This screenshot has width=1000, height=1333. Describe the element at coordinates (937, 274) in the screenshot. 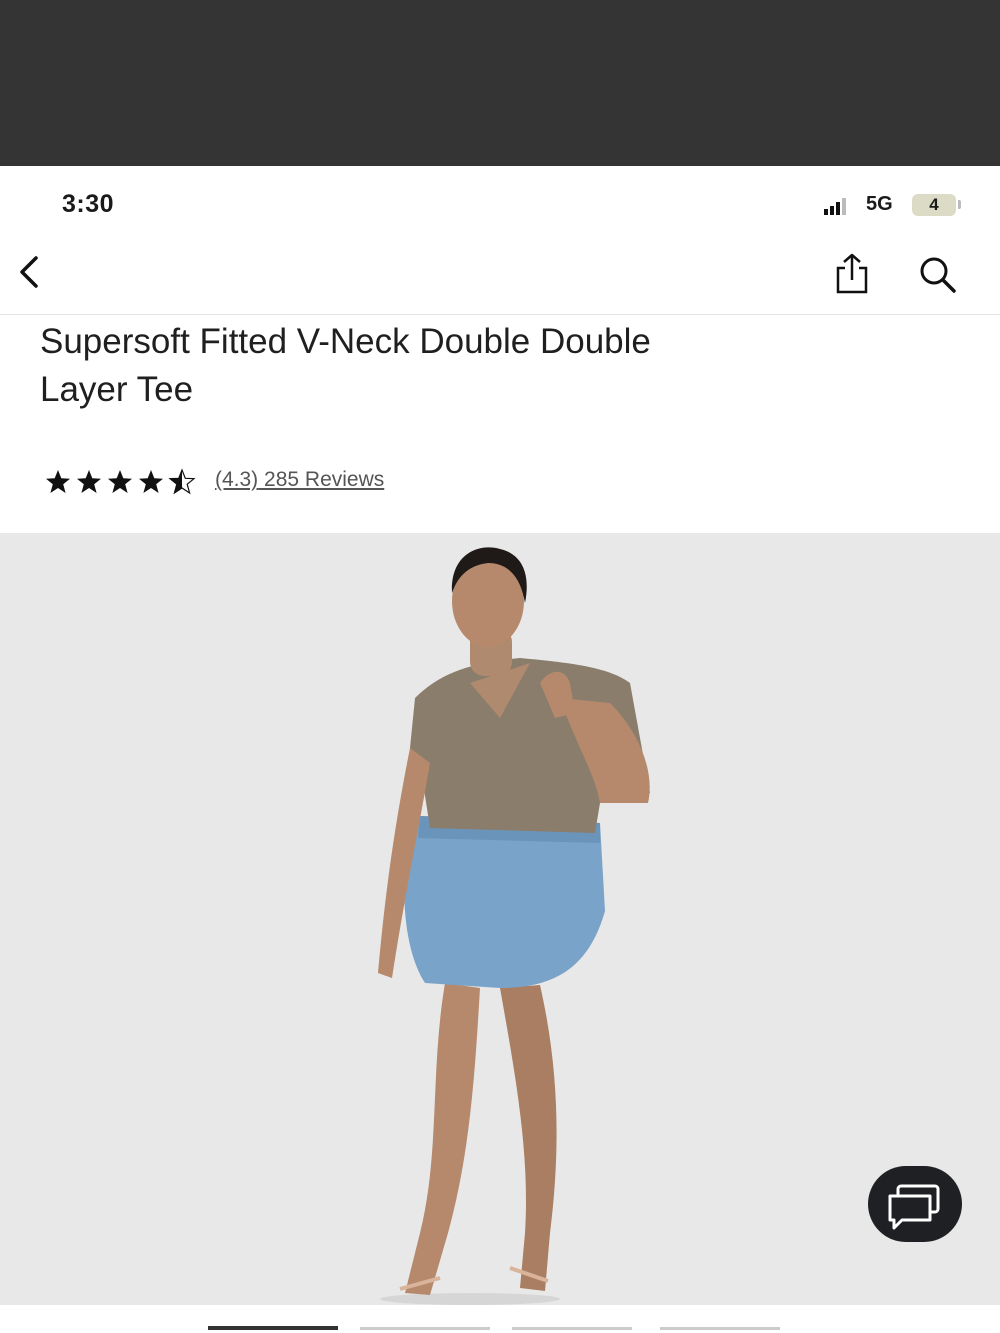

I see `search-icon` at that location.